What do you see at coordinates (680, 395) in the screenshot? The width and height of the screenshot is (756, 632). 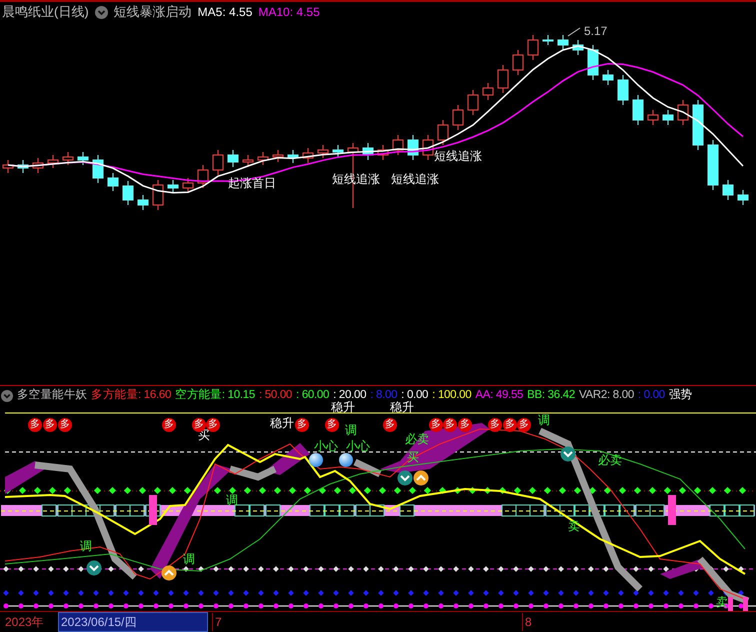 I see `indicator-value: 强势` at bounding box center [680, 395].